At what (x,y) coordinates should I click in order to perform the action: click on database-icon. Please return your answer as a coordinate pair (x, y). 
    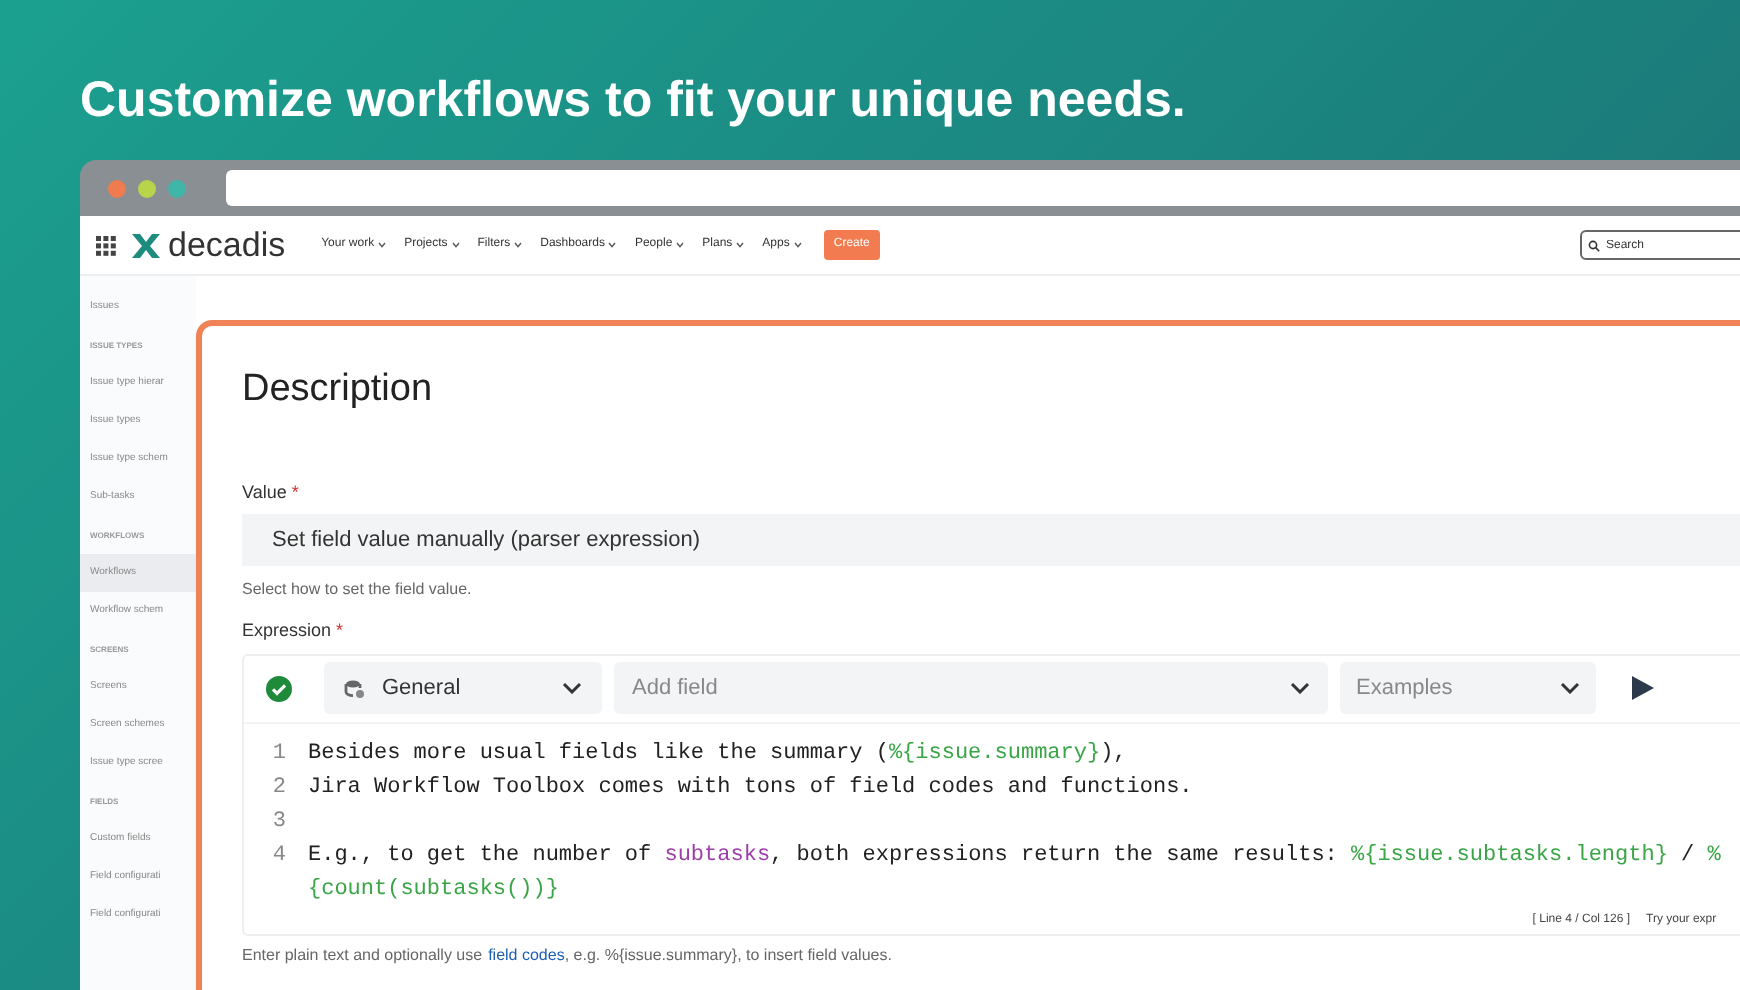
    Looking at the image, I should click on (355, 688).